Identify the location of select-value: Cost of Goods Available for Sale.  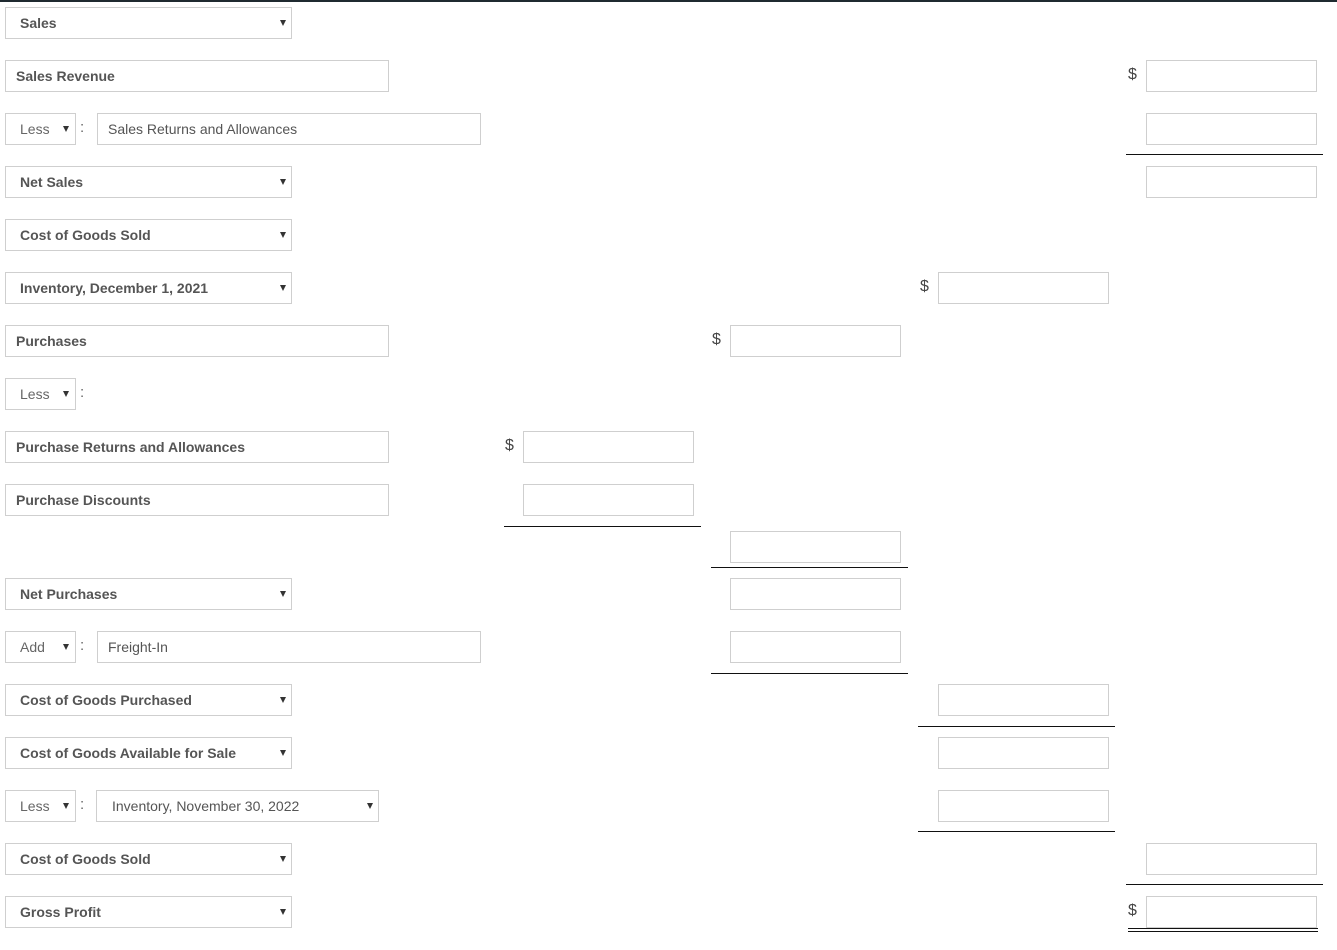
(128, 753).